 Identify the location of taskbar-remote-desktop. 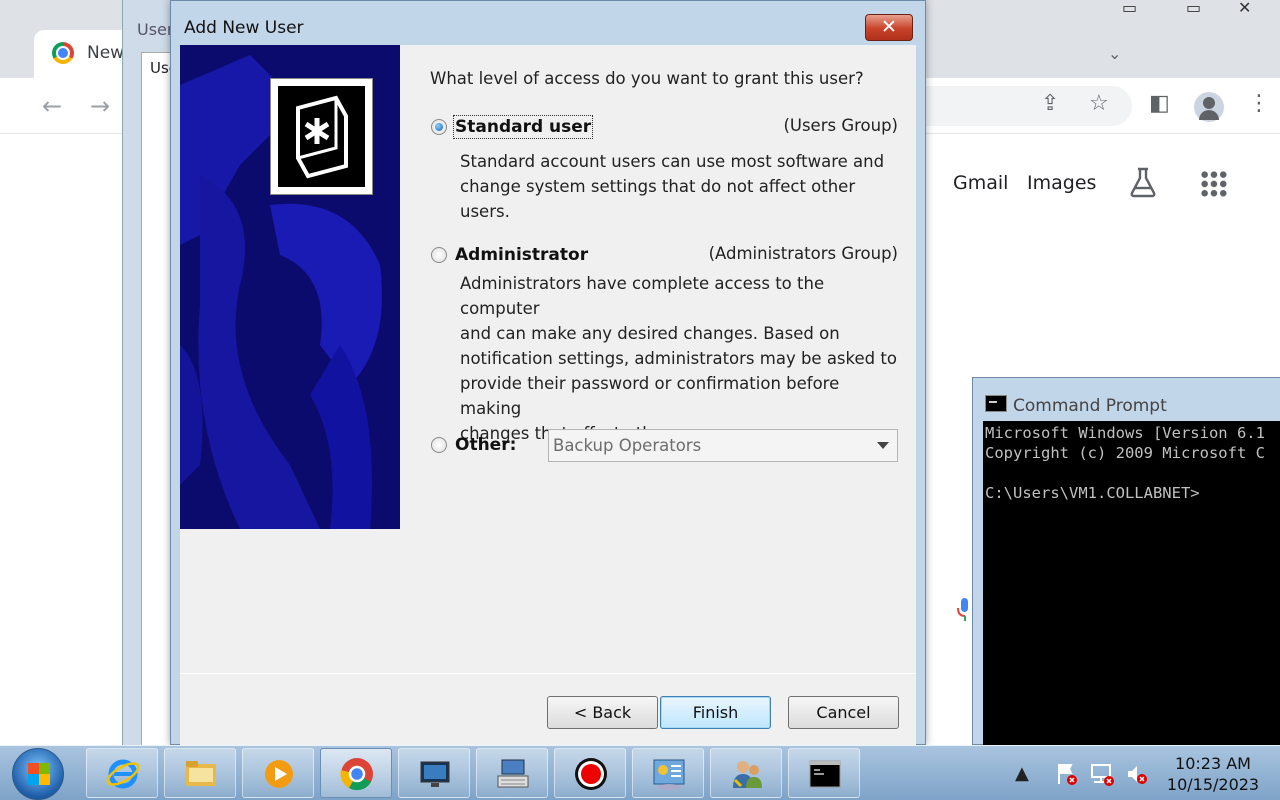
(434, 773).